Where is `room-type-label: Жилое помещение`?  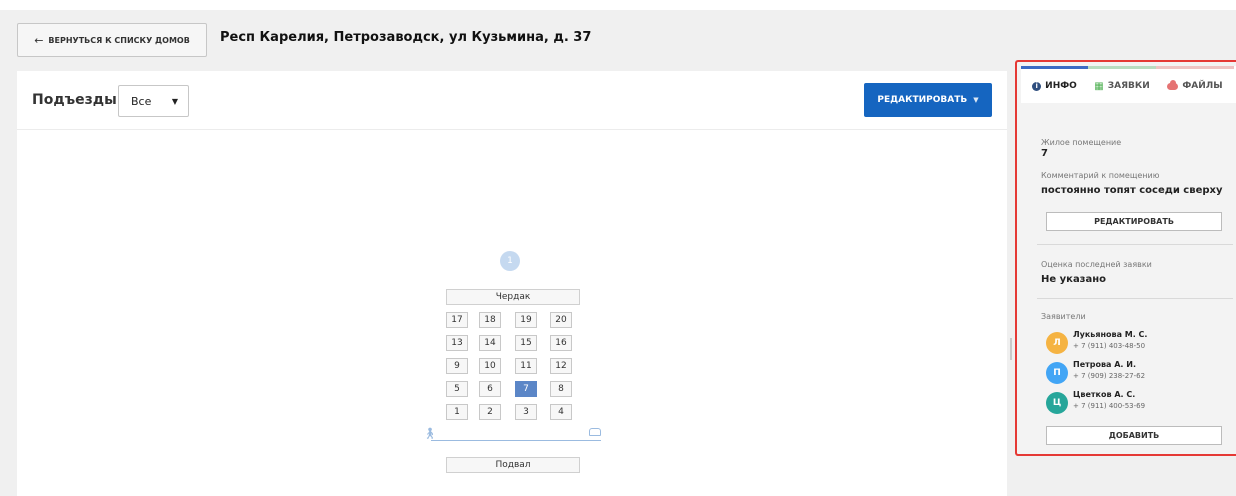 room-type-label: Жилое помещение is located at coordinates (1081, 142).